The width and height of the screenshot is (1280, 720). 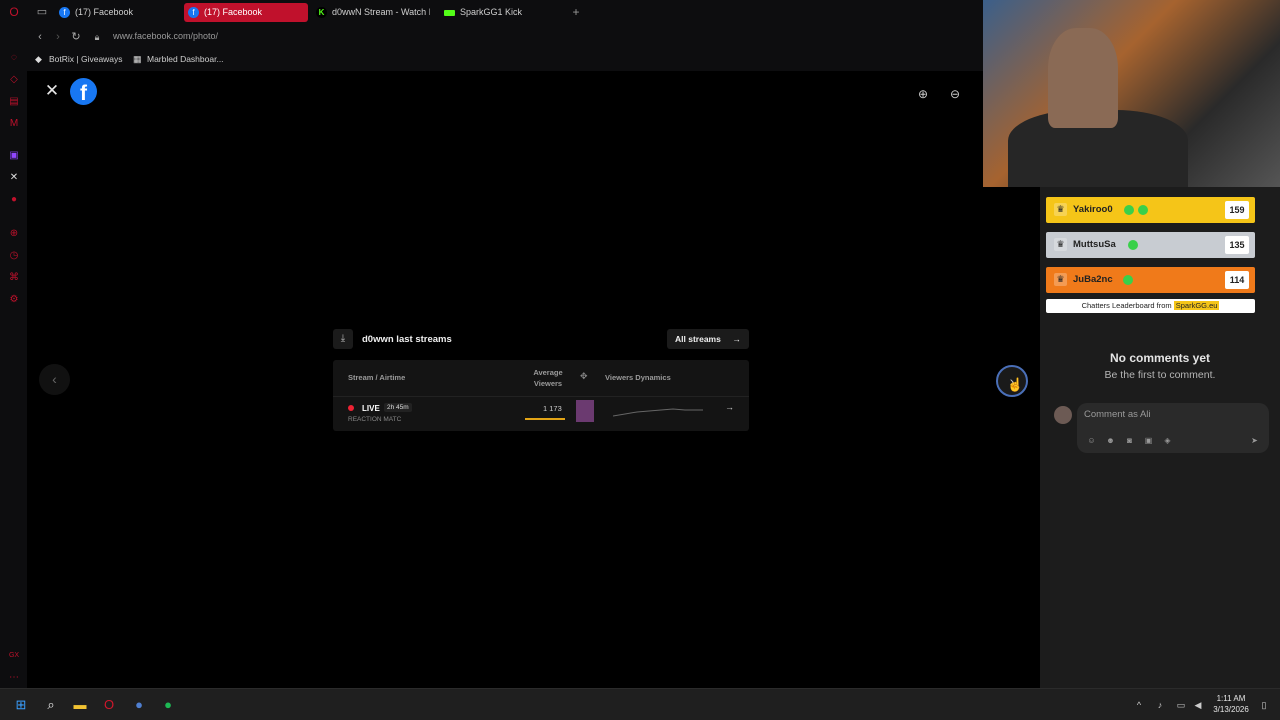 I want to click on discord-icon: ●, so click(x=14, y=200).